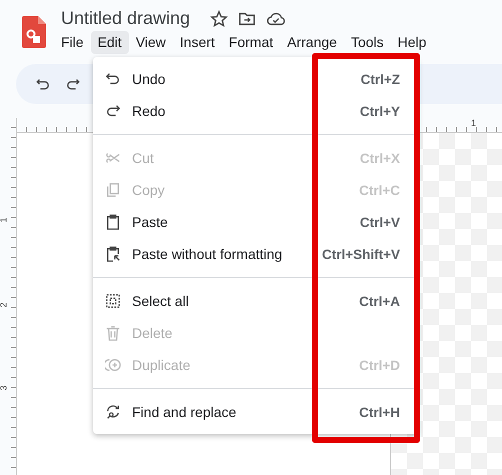  I want to click on menu-item: Paste without formatting, so click(202, 254).